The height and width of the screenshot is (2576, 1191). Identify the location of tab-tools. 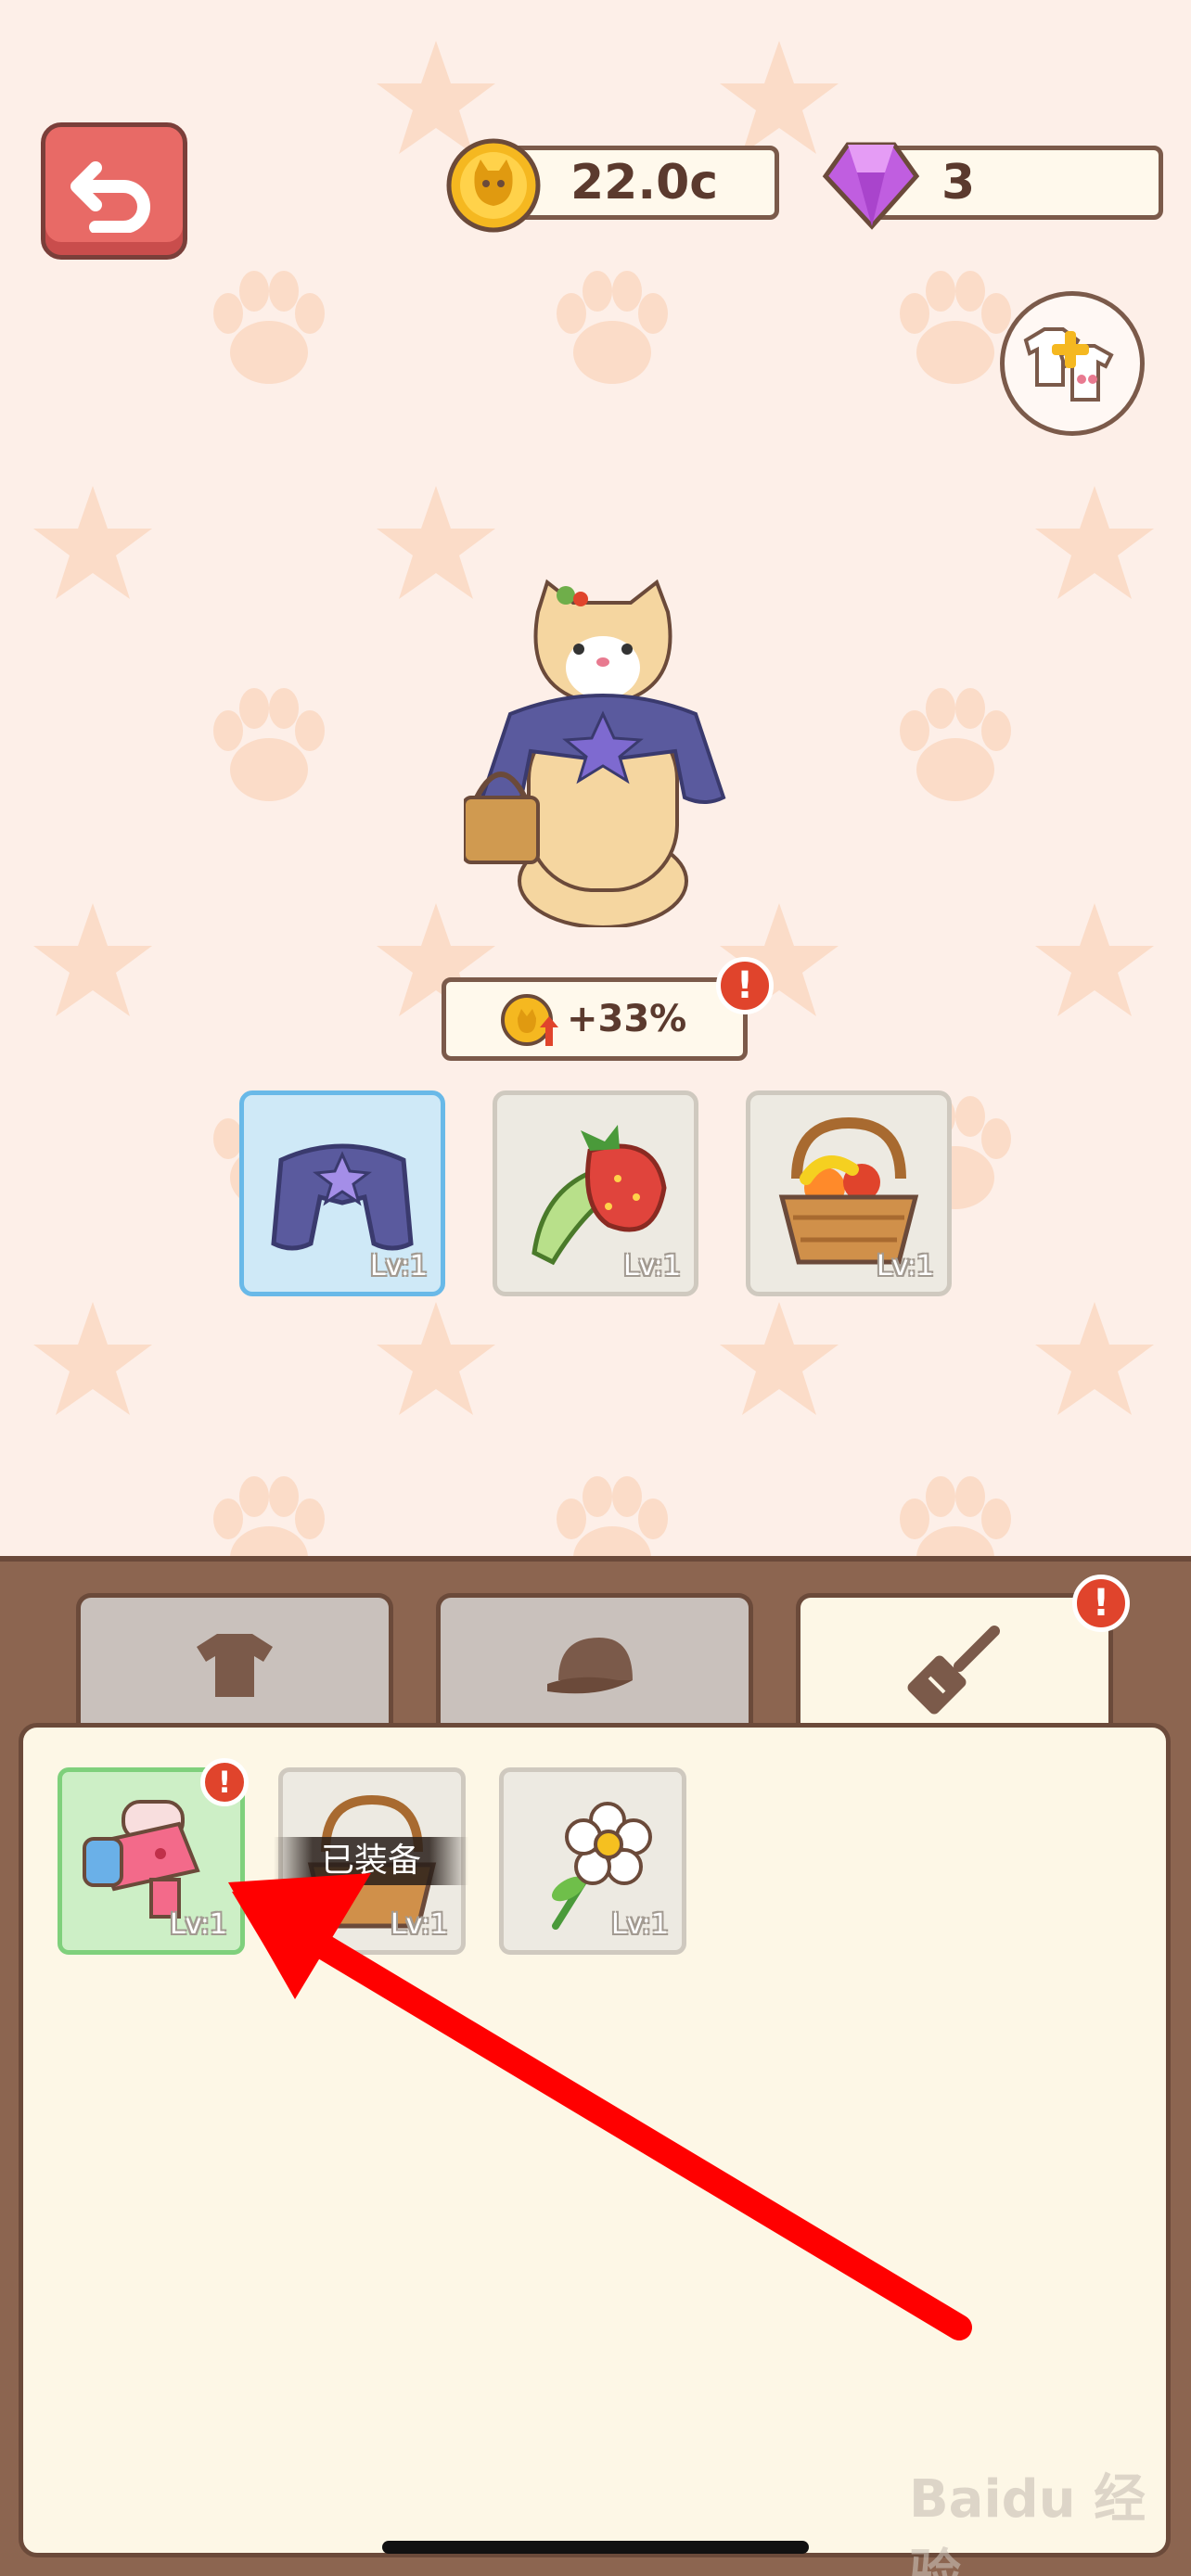
(955, 1668).